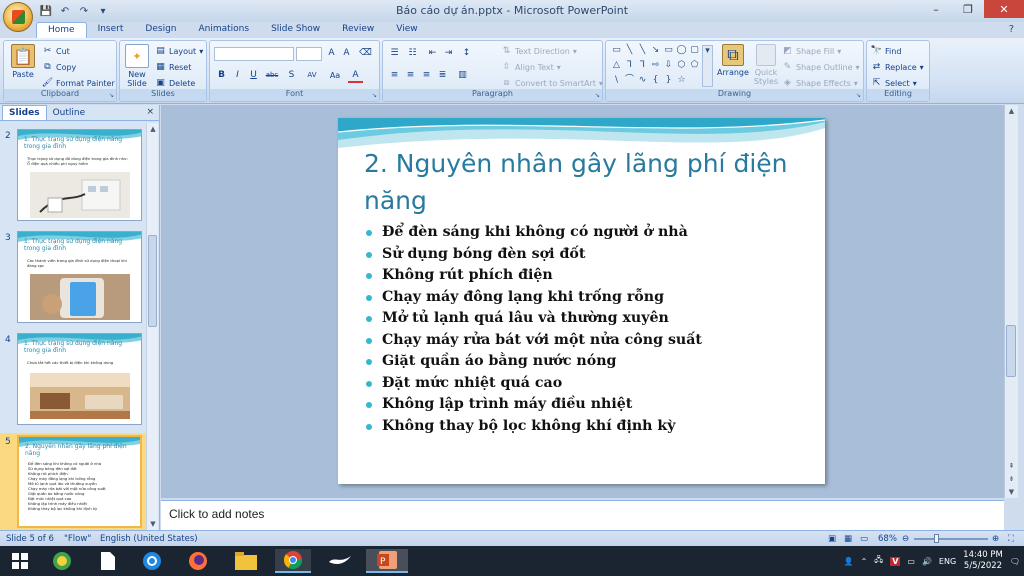 This screenshot has width=1024, height=576. Describe the element at coordinates (968, 9) in the screenshot. I see `restore-button: ❐` at that location.